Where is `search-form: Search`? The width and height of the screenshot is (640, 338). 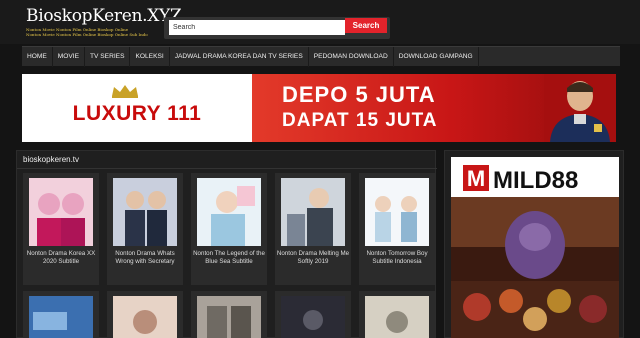 search-form: Search is located at coordinates (277, 28).